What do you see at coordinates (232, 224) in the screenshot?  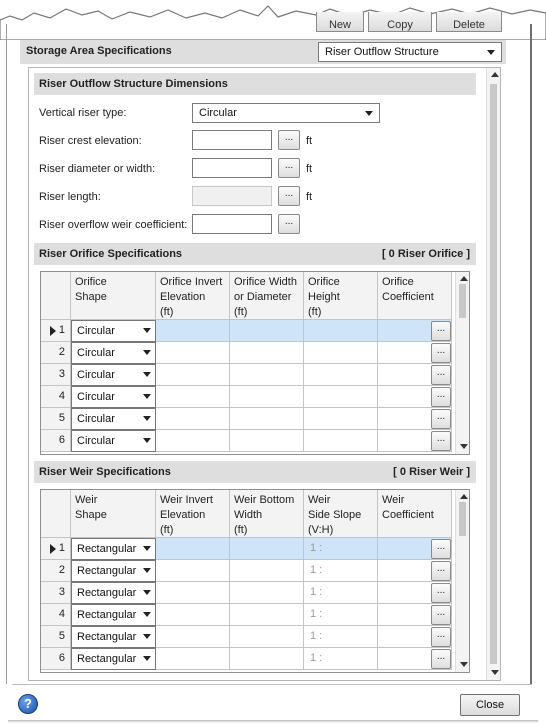 I see `riser-weir-coefficient-input` at bounding box center [232, 224].